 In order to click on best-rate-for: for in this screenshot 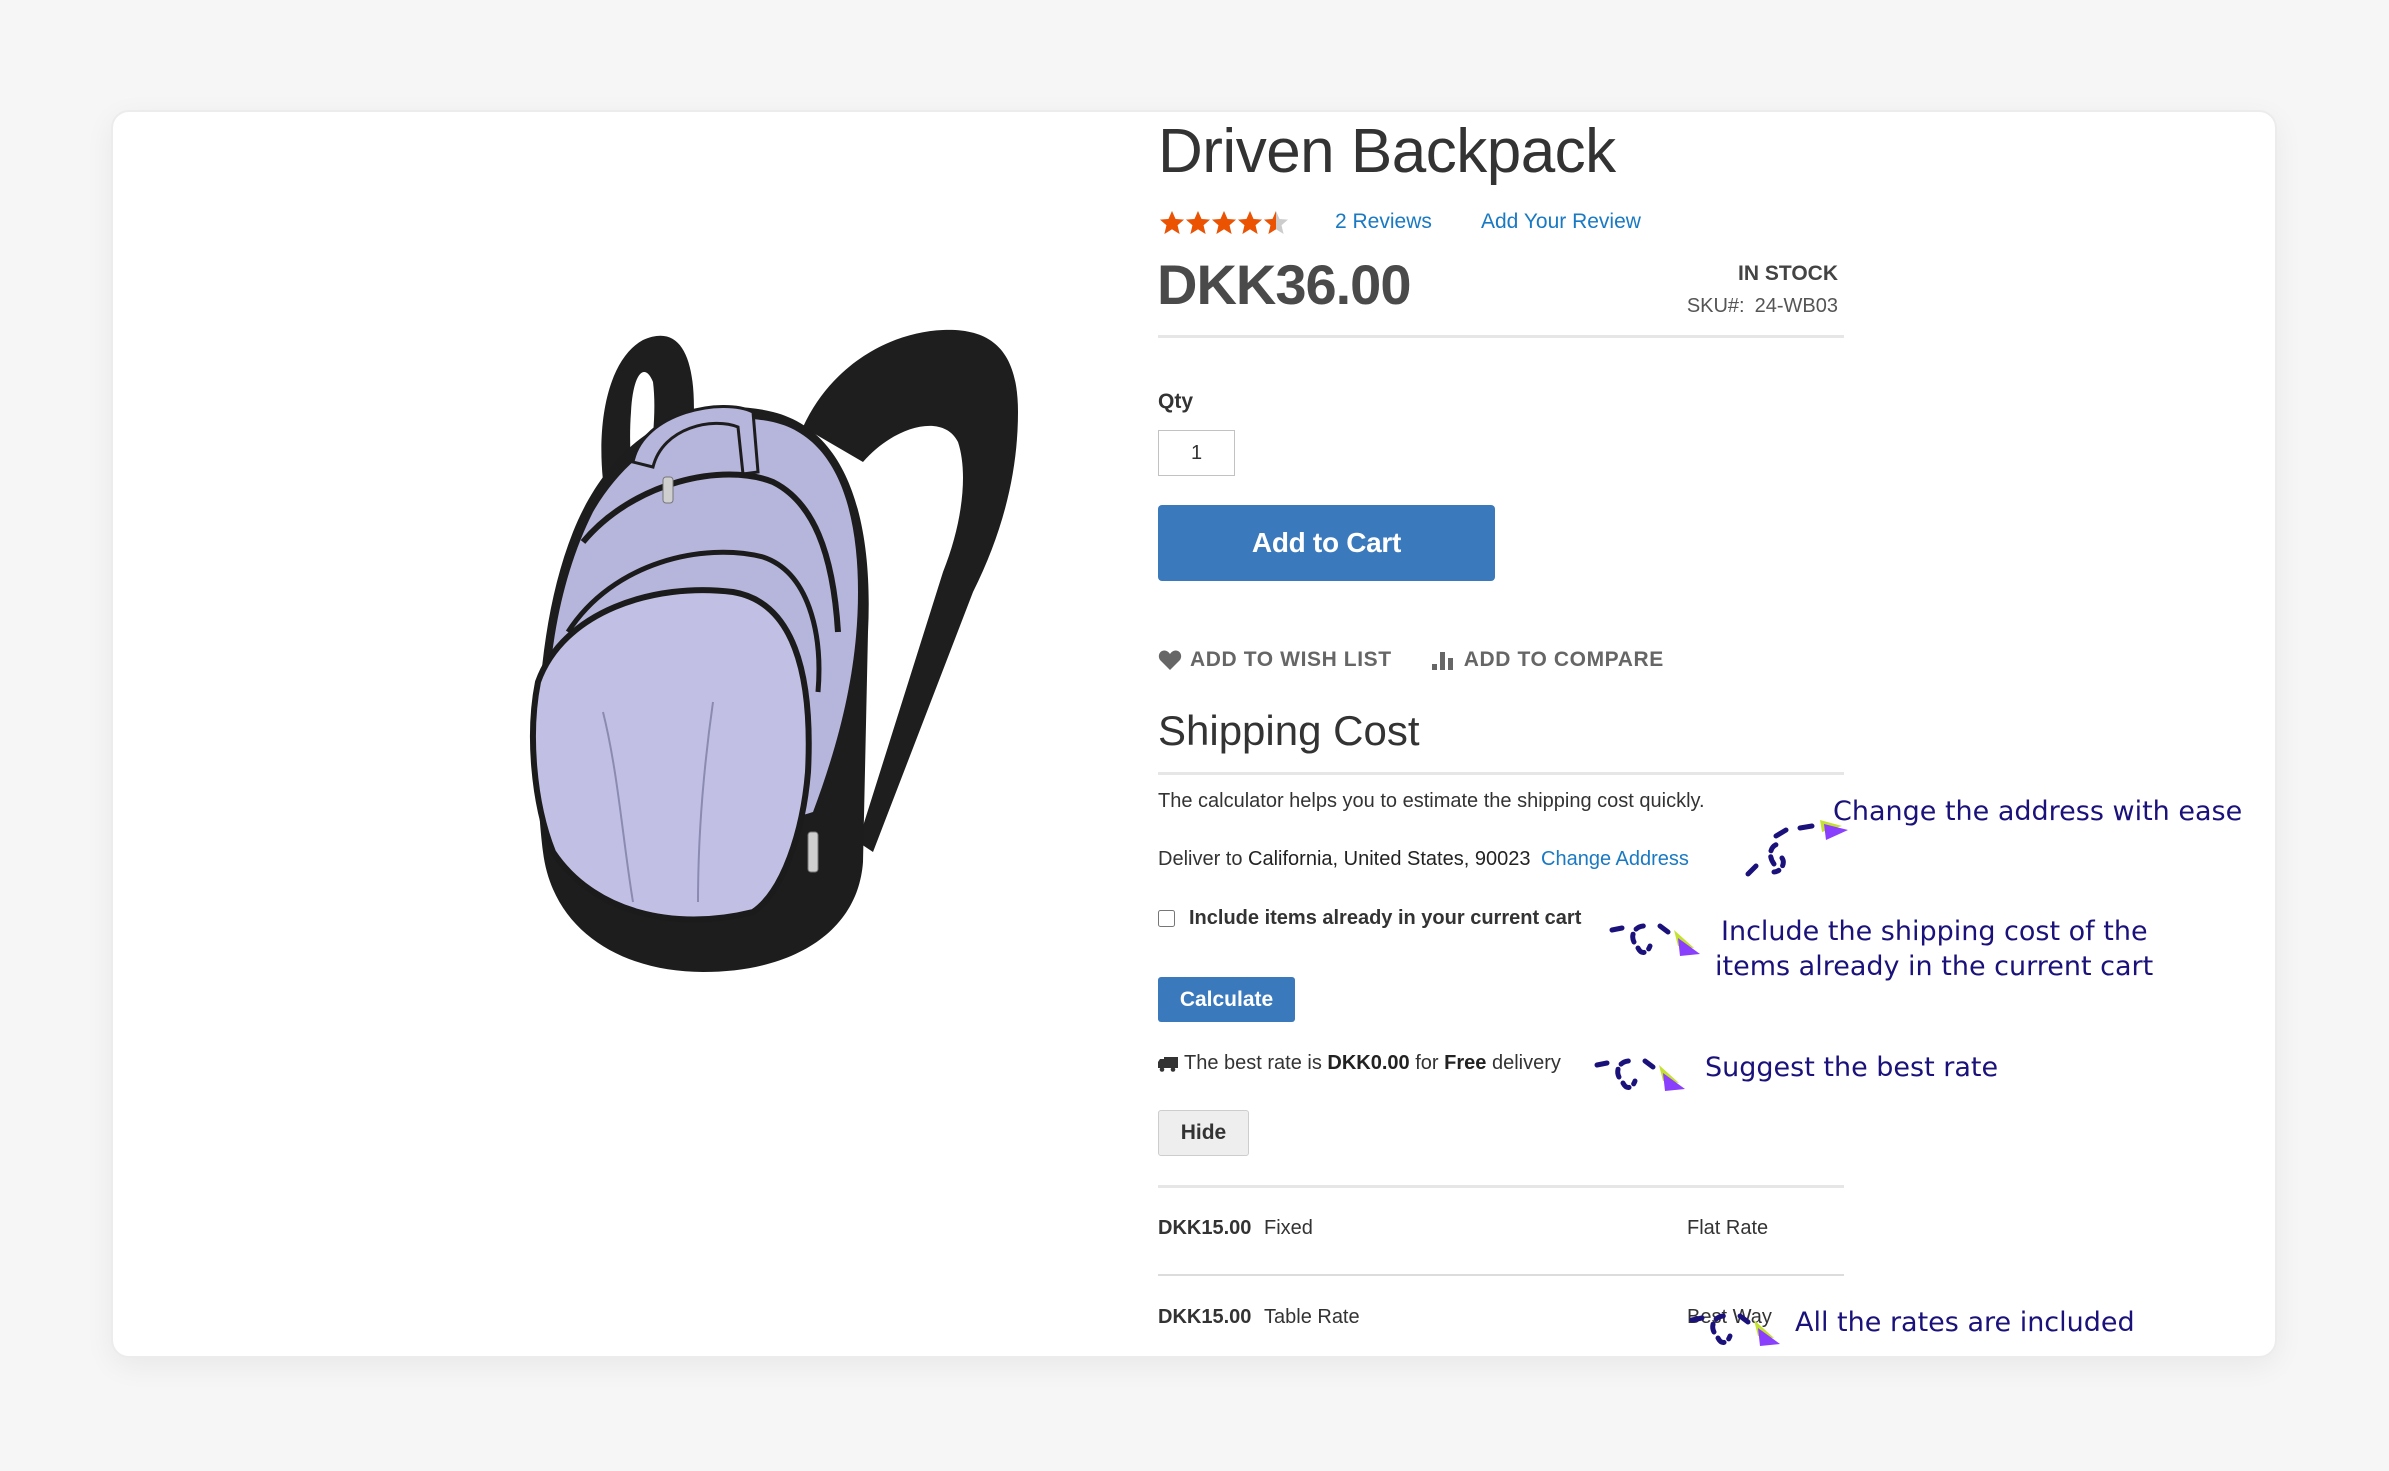, I will do `click(1427, 1063)`.